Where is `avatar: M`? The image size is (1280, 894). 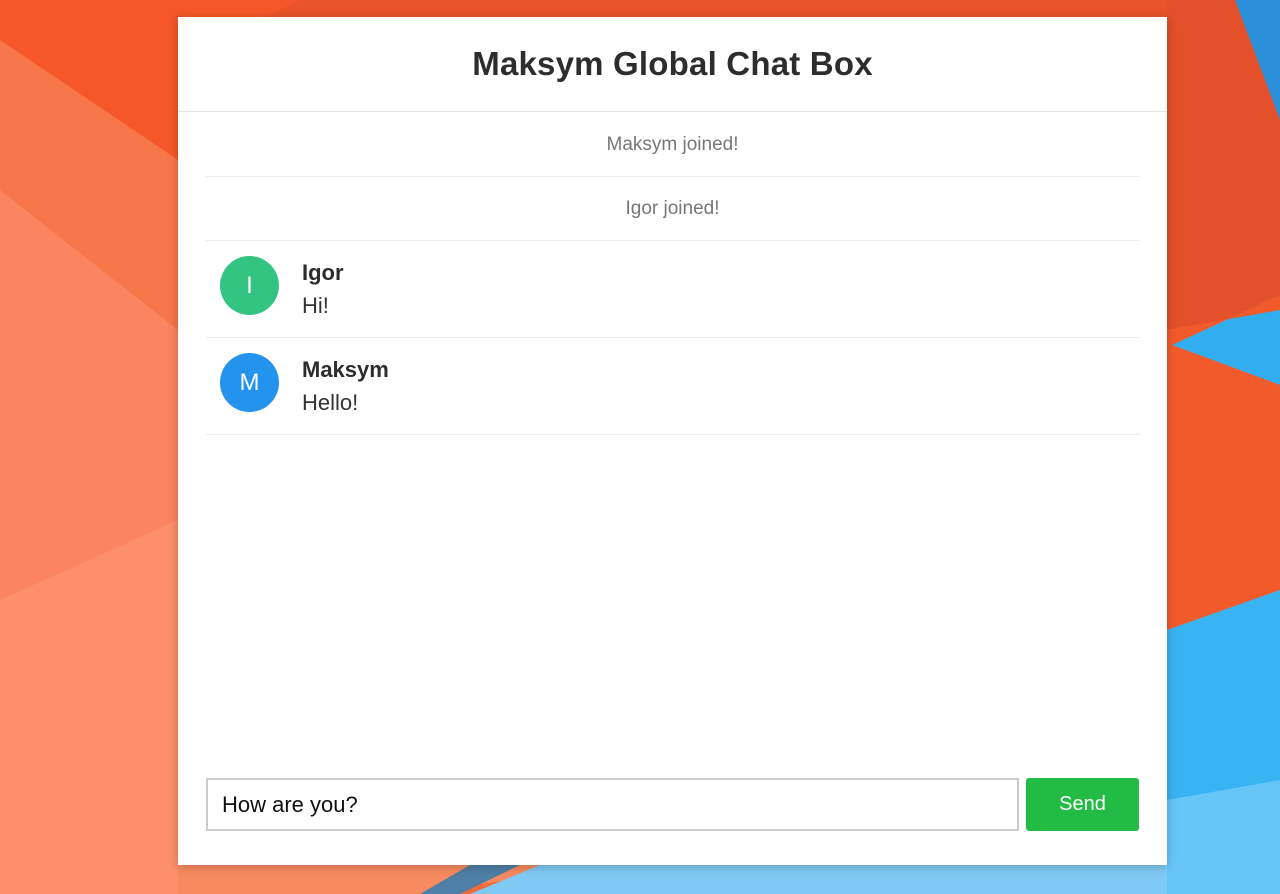
avatar: M is located at coordinates (249, 382).